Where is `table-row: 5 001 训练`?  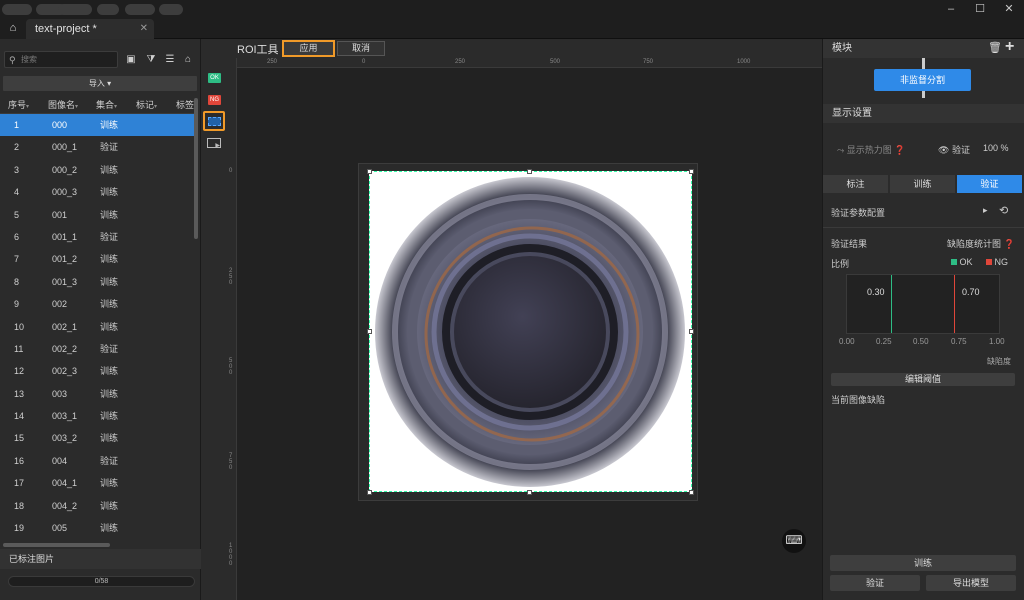
table-row: 5 001 训练 is located at coordinates (97, 215).